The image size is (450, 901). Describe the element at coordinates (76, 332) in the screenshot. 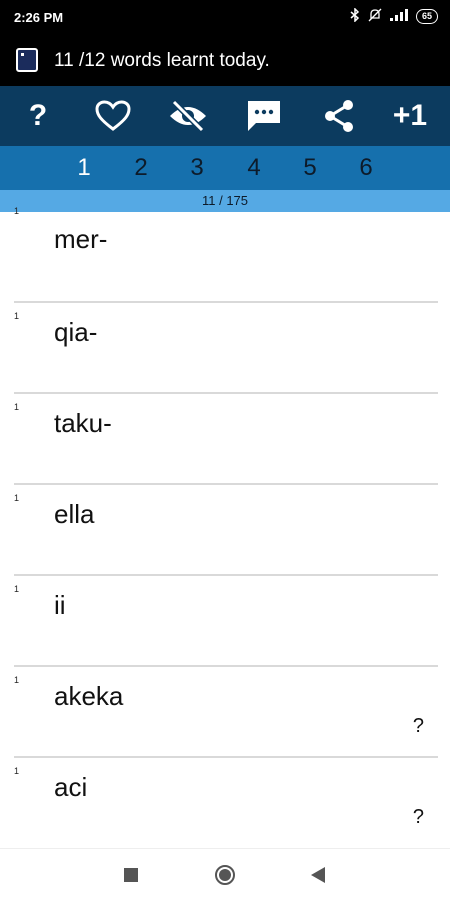

I see `word-text: qia-` at that location.